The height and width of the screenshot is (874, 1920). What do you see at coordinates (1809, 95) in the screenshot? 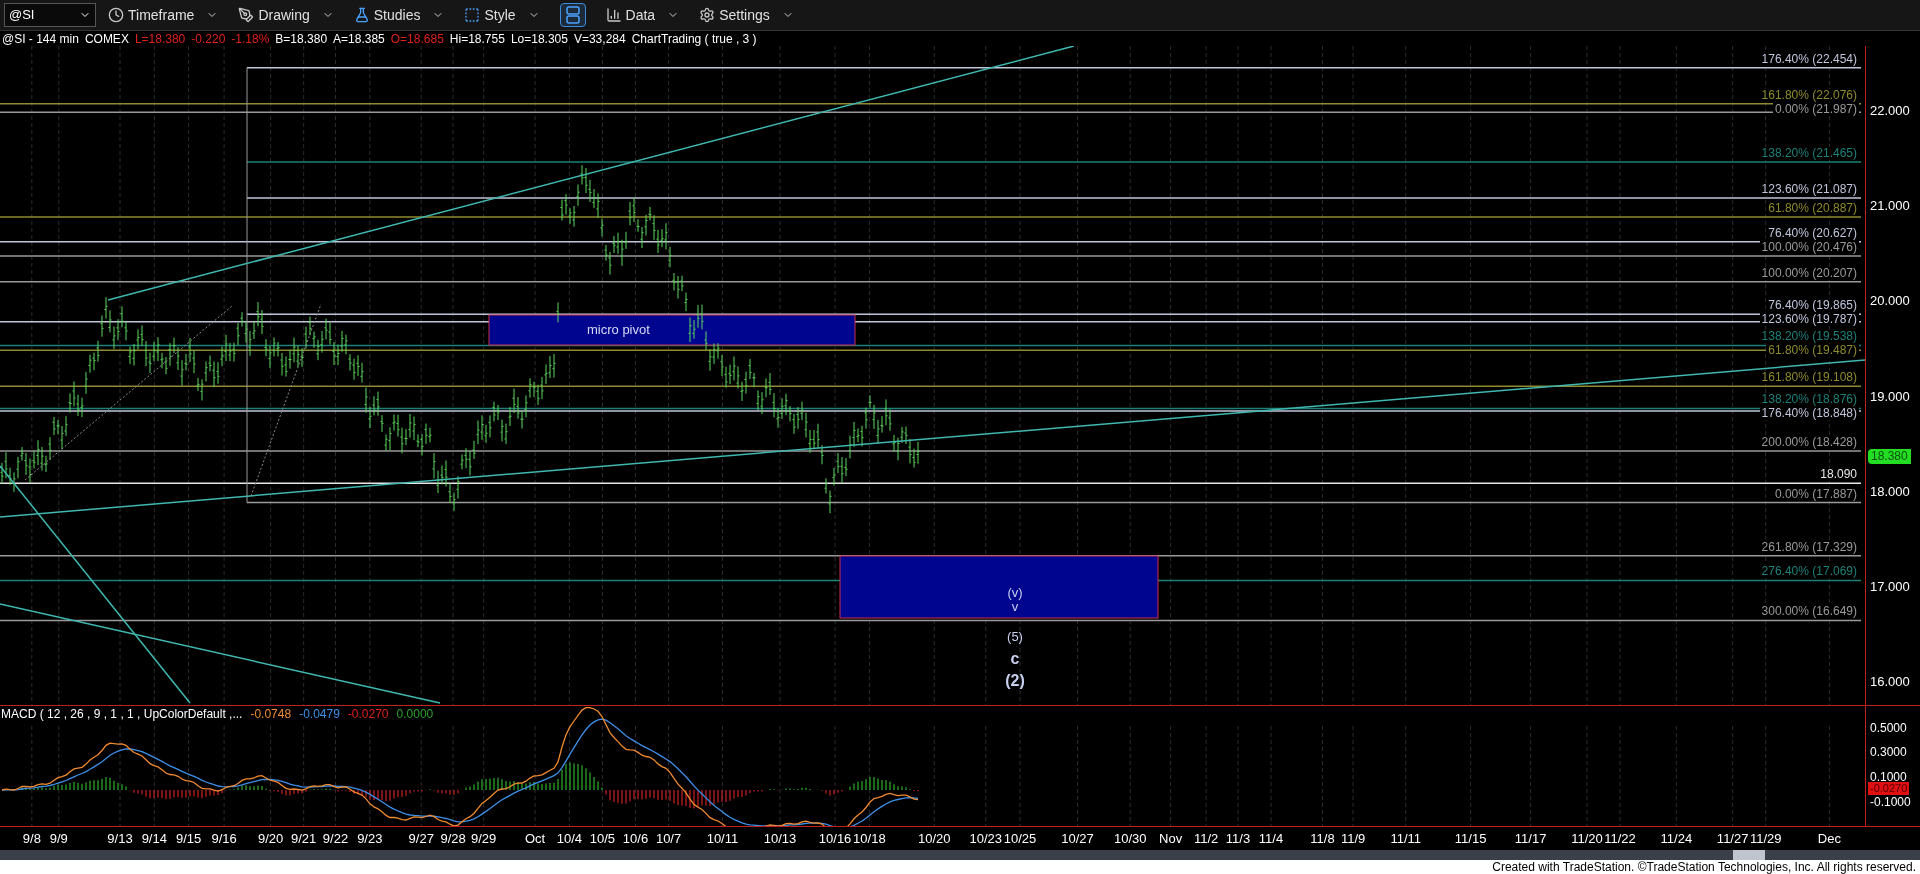
I see `fibonacci-level-label: 161.80% (22.076)` at bounding box center [1809, 95].